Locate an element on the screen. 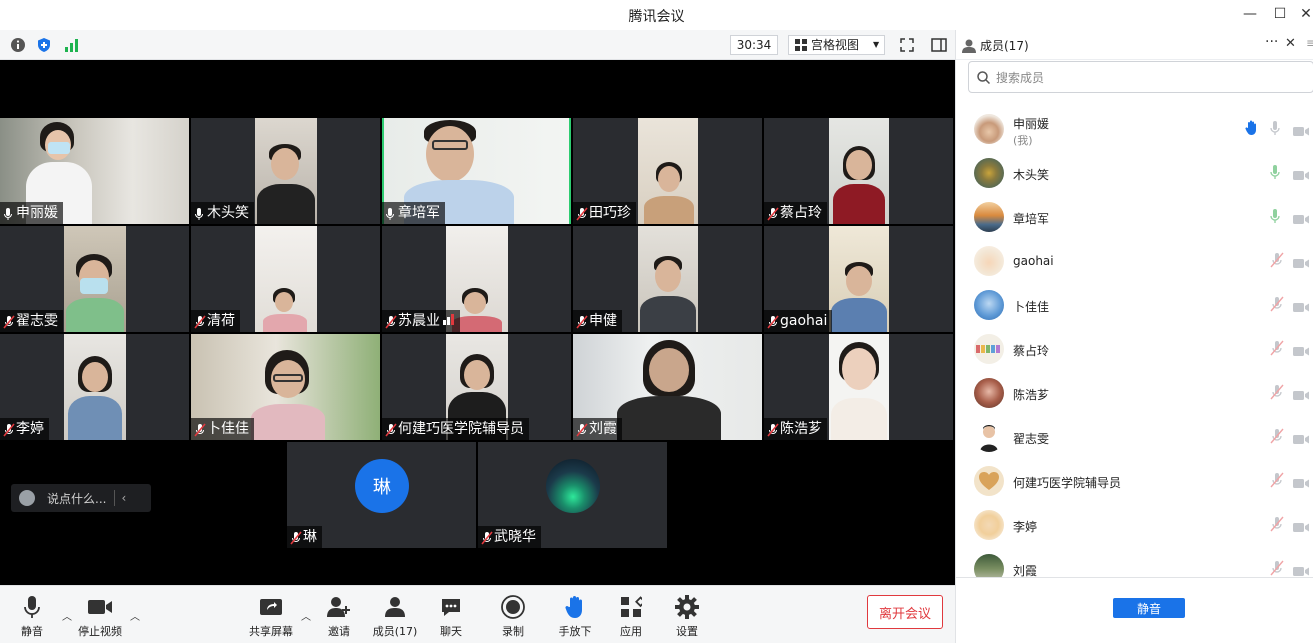 This screenshot has height=643, width=1313. mute-all-button: 静音 is located at coordinates (1149, 608).